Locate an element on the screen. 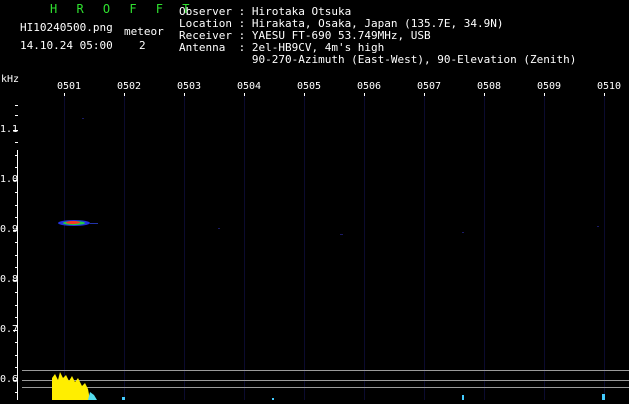 This screenshot has width=629, height=404. meteor-label: meteor is located at coordinates (144, 31).